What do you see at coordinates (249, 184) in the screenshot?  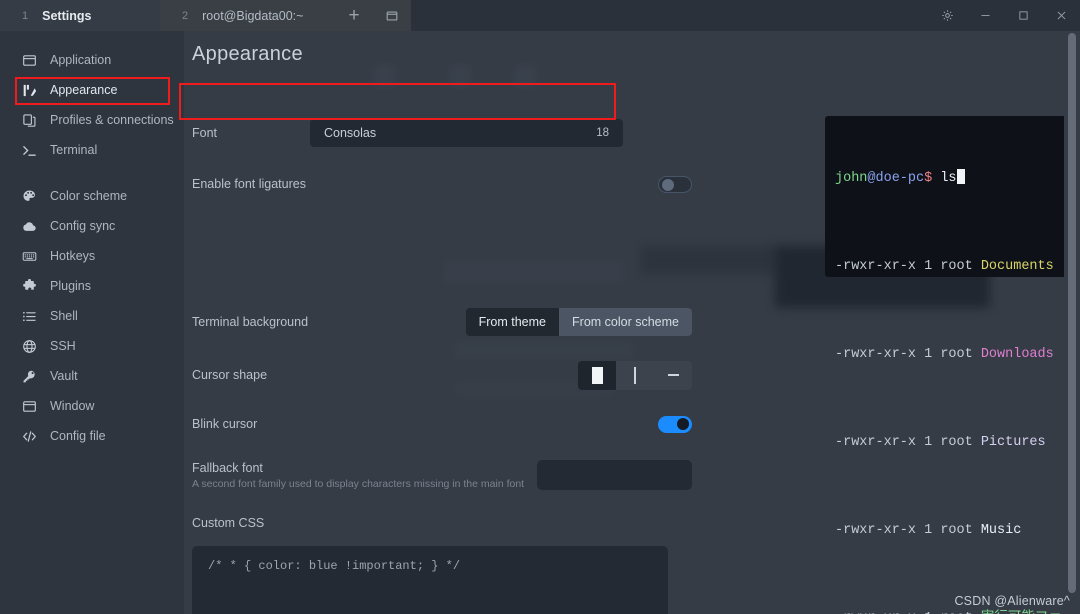 I see `ligatures-label: Enable font ligatures` at bounding box center [249, 184].